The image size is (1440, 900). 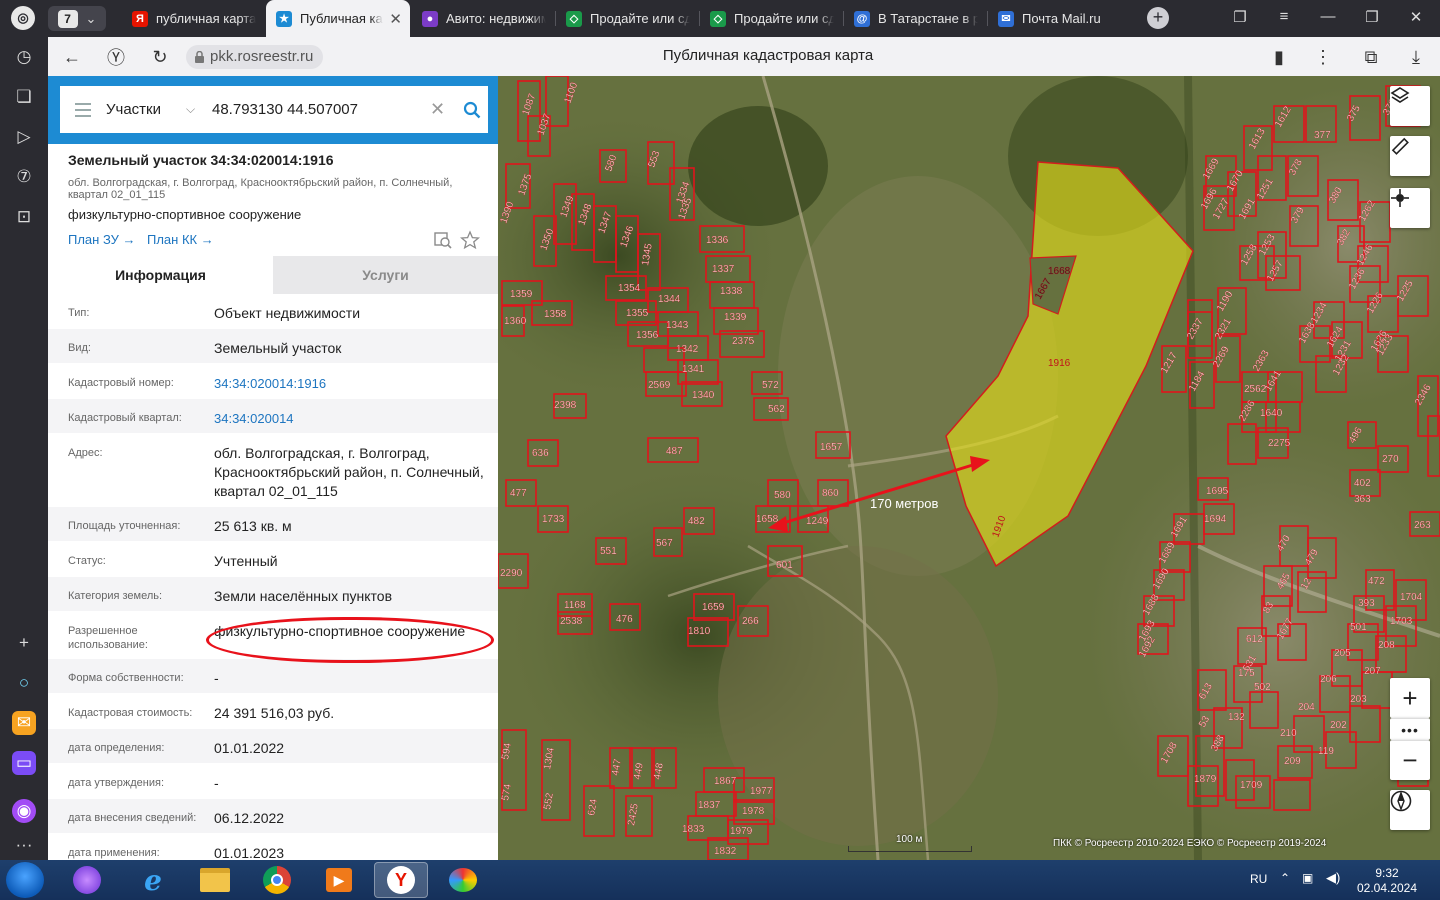 I want to click on chrome-icon, so click(x=277, y=880).